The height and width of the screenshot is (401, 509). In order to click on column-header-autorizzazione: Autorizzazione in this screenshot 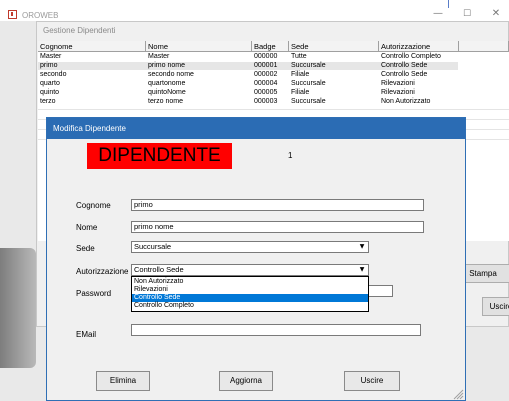, I will do `click(419, 46)`.